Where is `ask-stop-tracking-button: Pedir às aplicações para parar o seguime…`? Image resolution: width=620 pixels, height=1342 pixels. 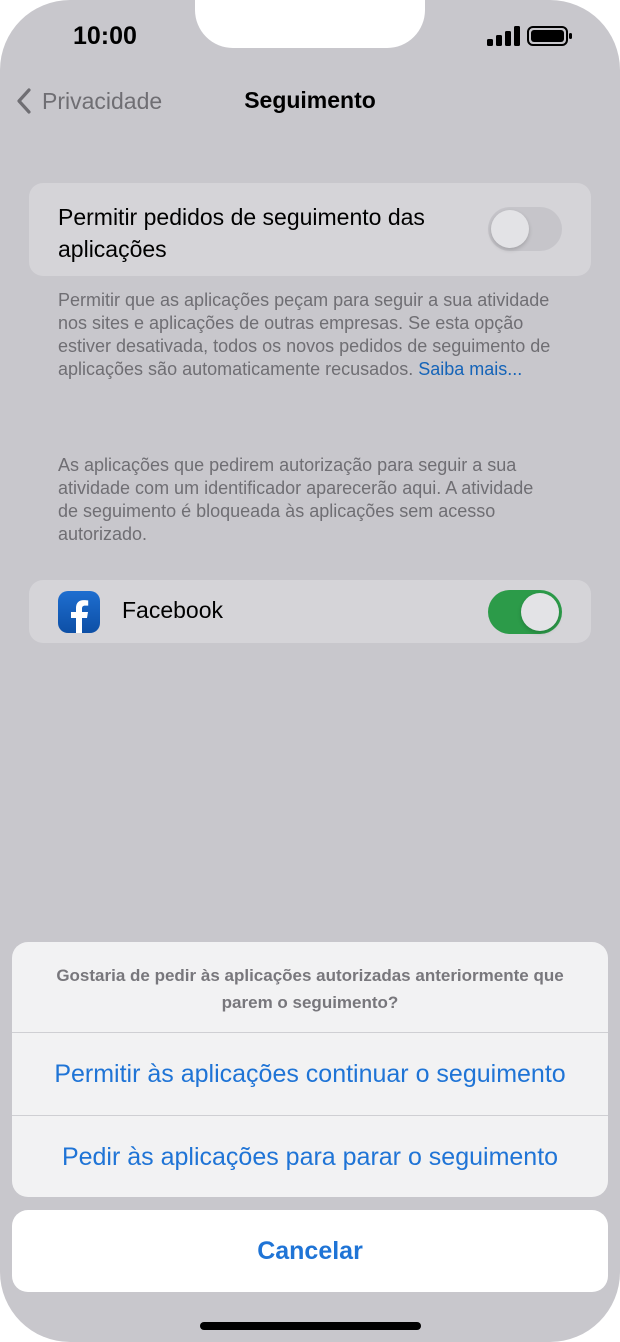 ask-stop-tracking-button: Pedir às aplicações para parar o seguime… is located at coordinates (310, 1156).